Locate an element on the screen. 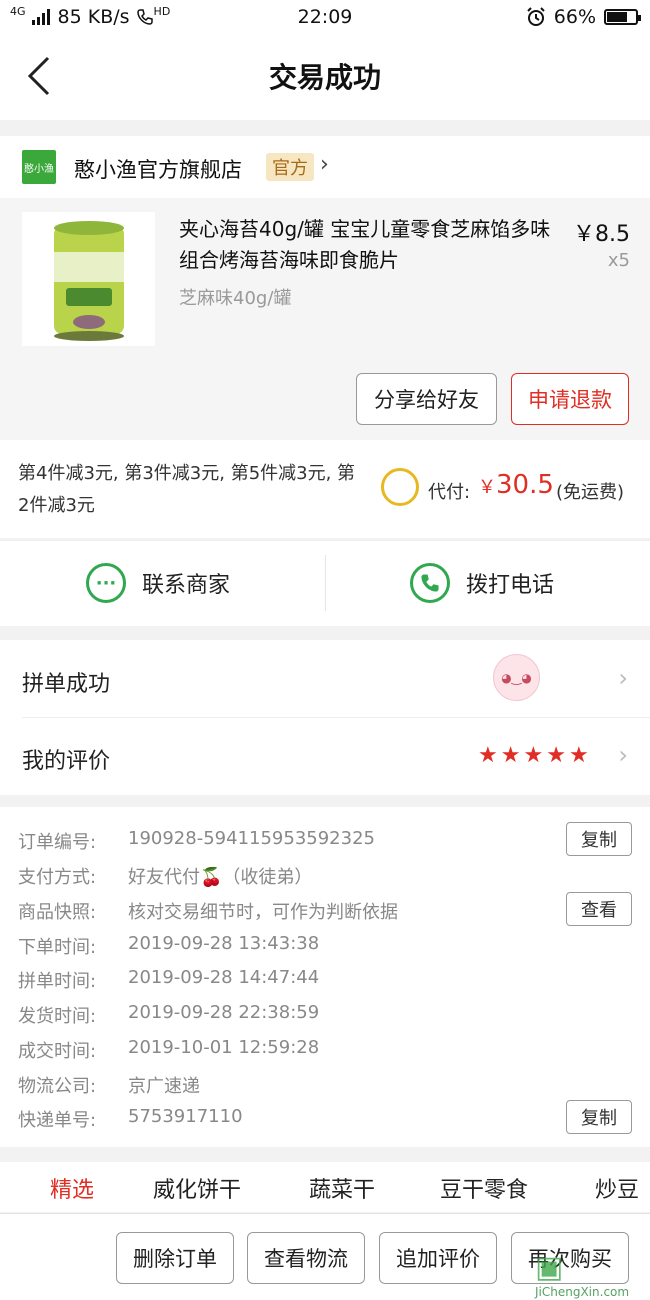  delete-order-button: 删除订单 is located at coordinates (175, 1258).